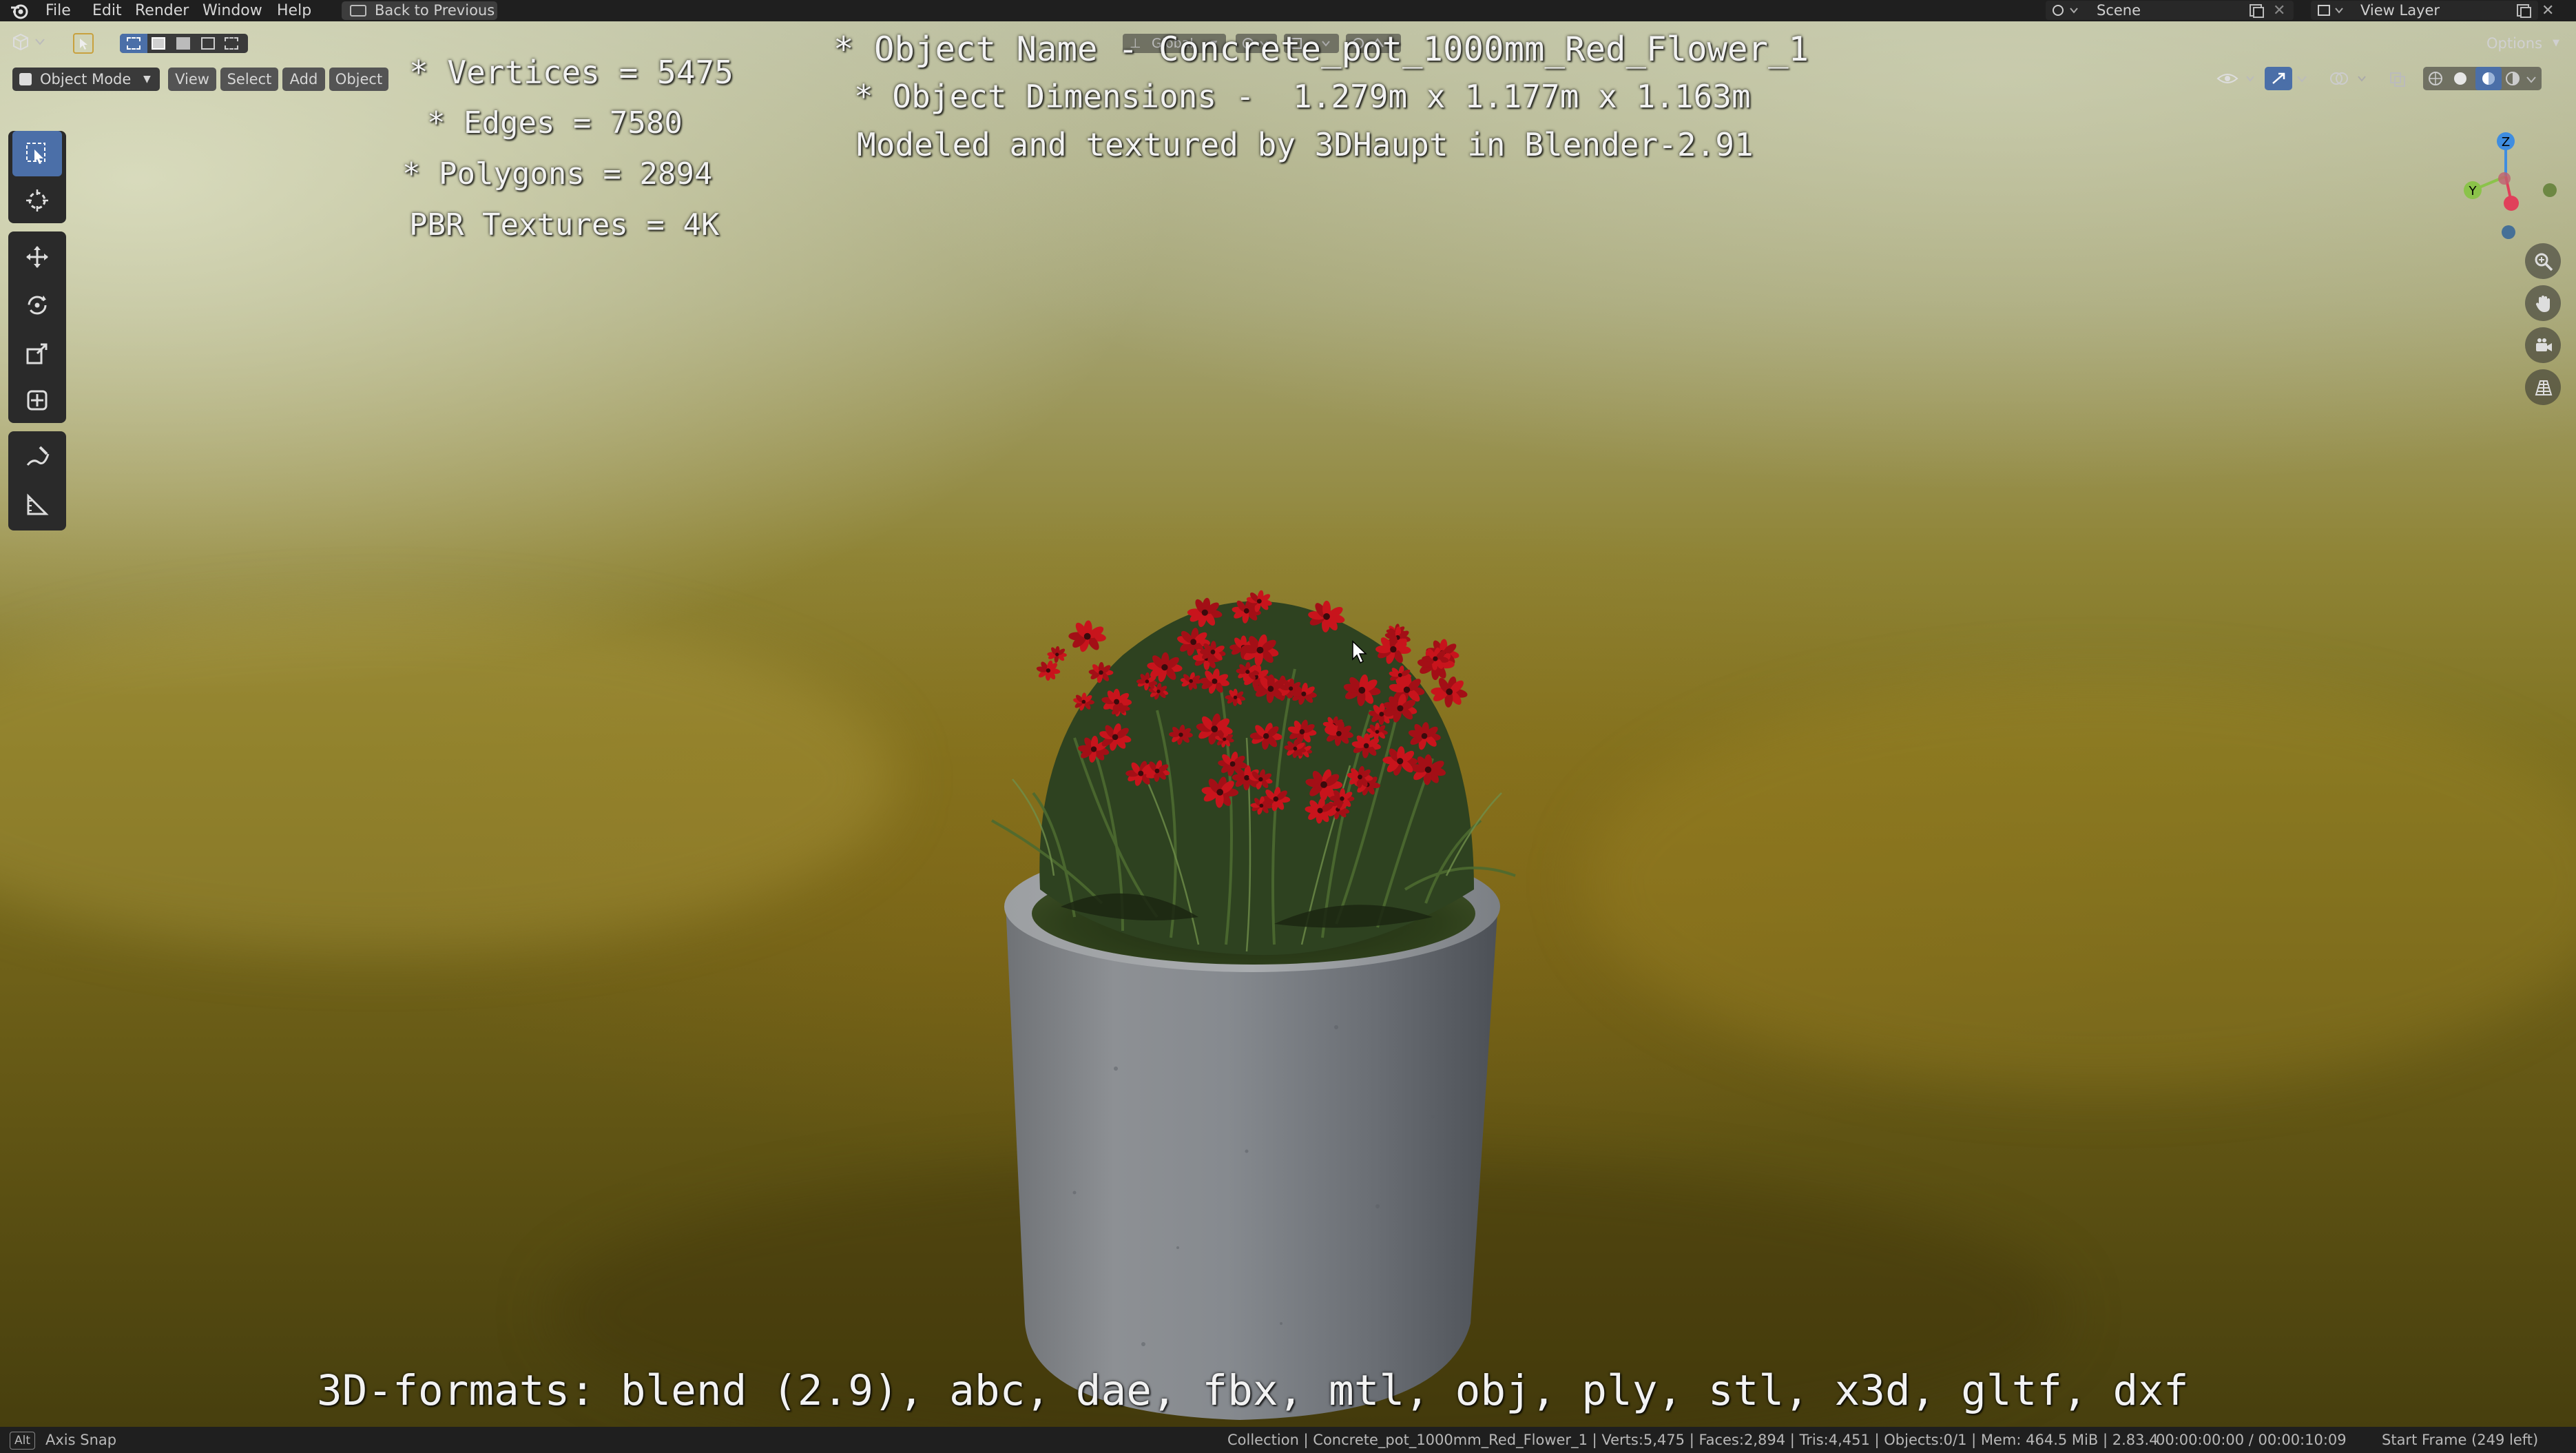 The height and width of the screenshot is (1453, 2576). I want to click on 3d-viewport-editor-icon, so click(29, 42).